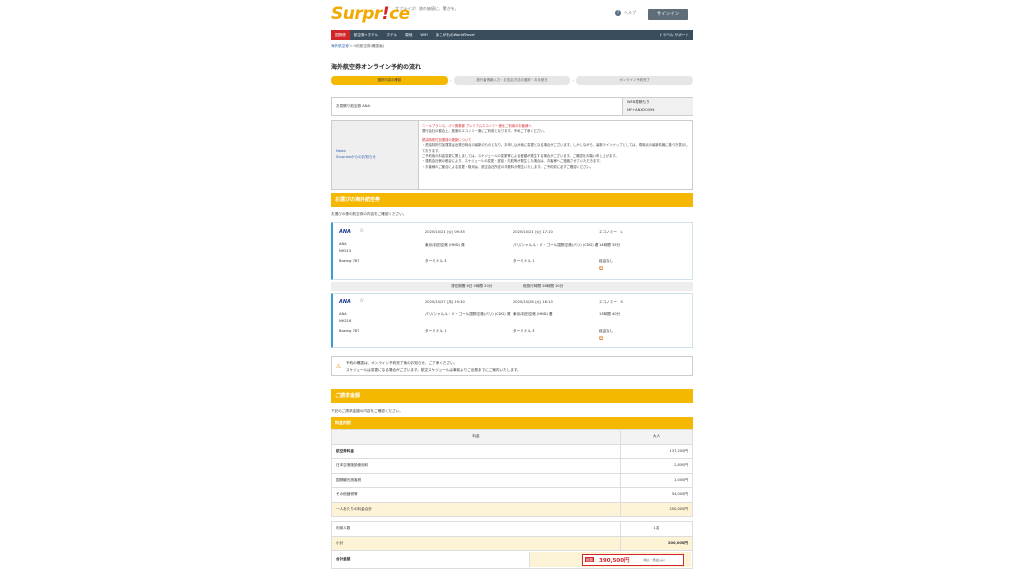 The height and width of the screenshot is (576, 1024). I want to click on fare-header-row: 料金 大人, so click(512, 437).